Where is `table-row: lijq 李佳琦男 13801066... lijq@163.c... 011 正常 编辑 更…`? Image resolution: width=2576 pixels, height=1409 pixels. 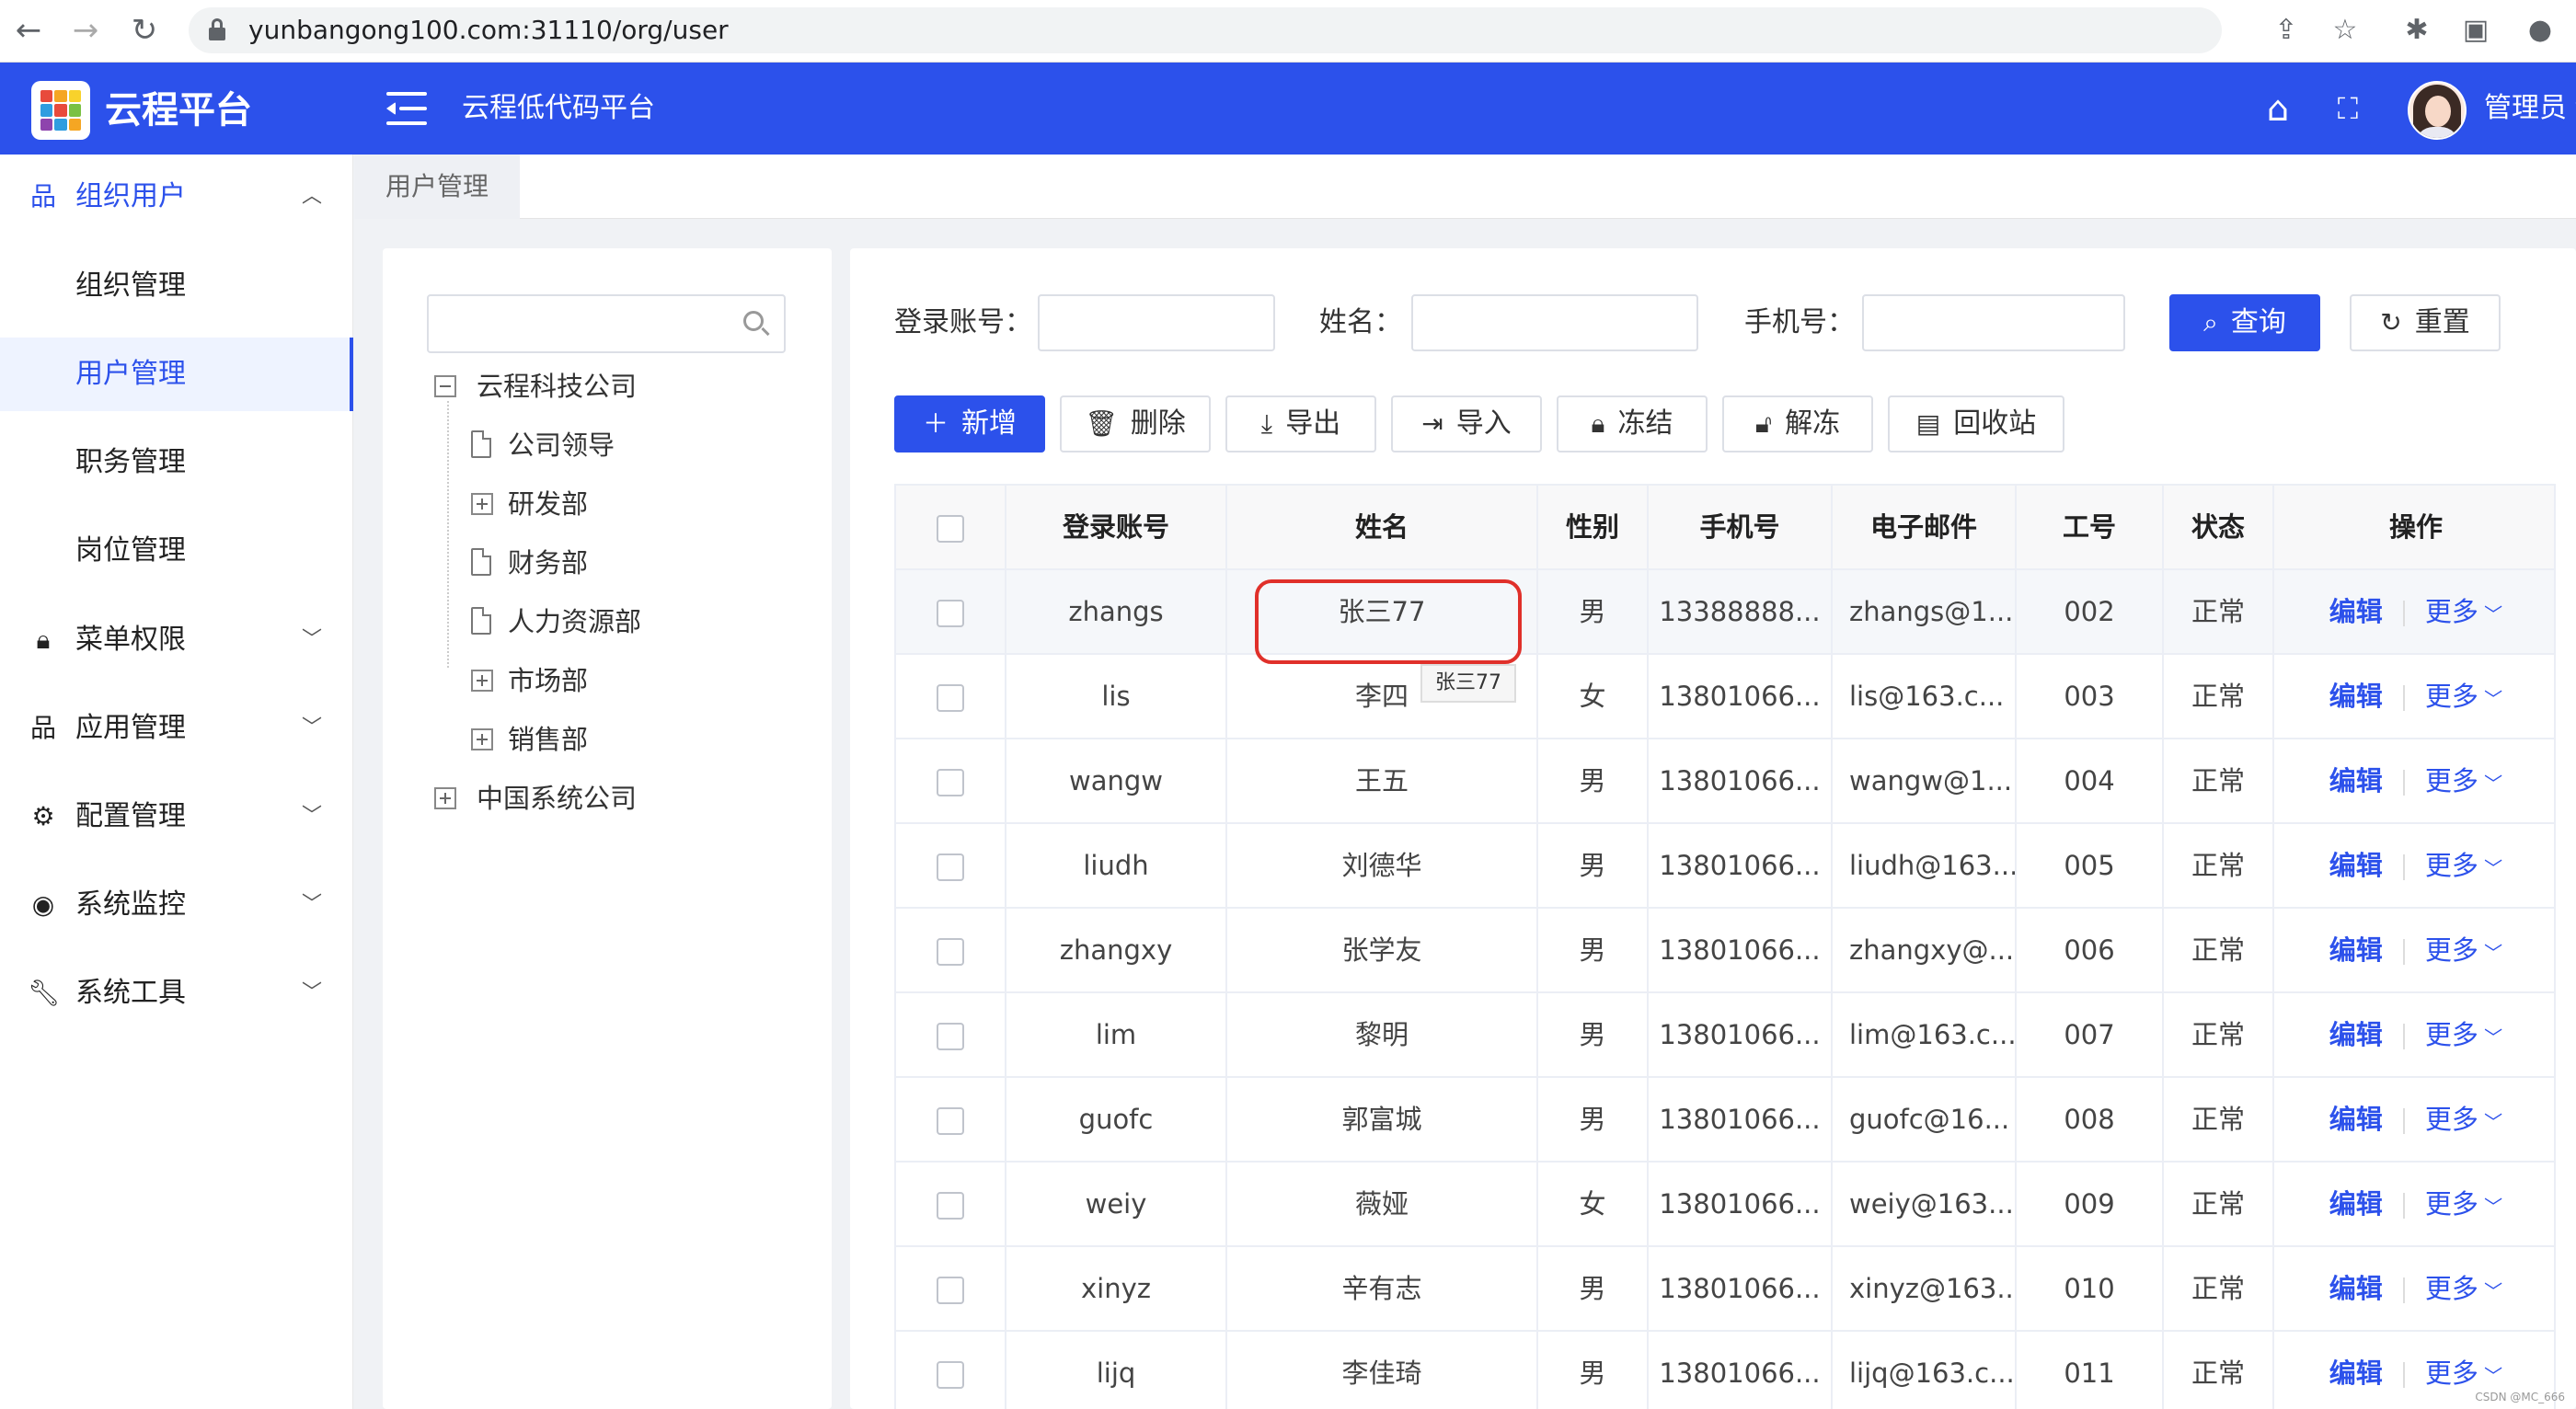 table-row: lijq 李佳琦男 13801066... lijq@163.c... 011 正常 编辑 更… is located at coordinates (1725, 1370).